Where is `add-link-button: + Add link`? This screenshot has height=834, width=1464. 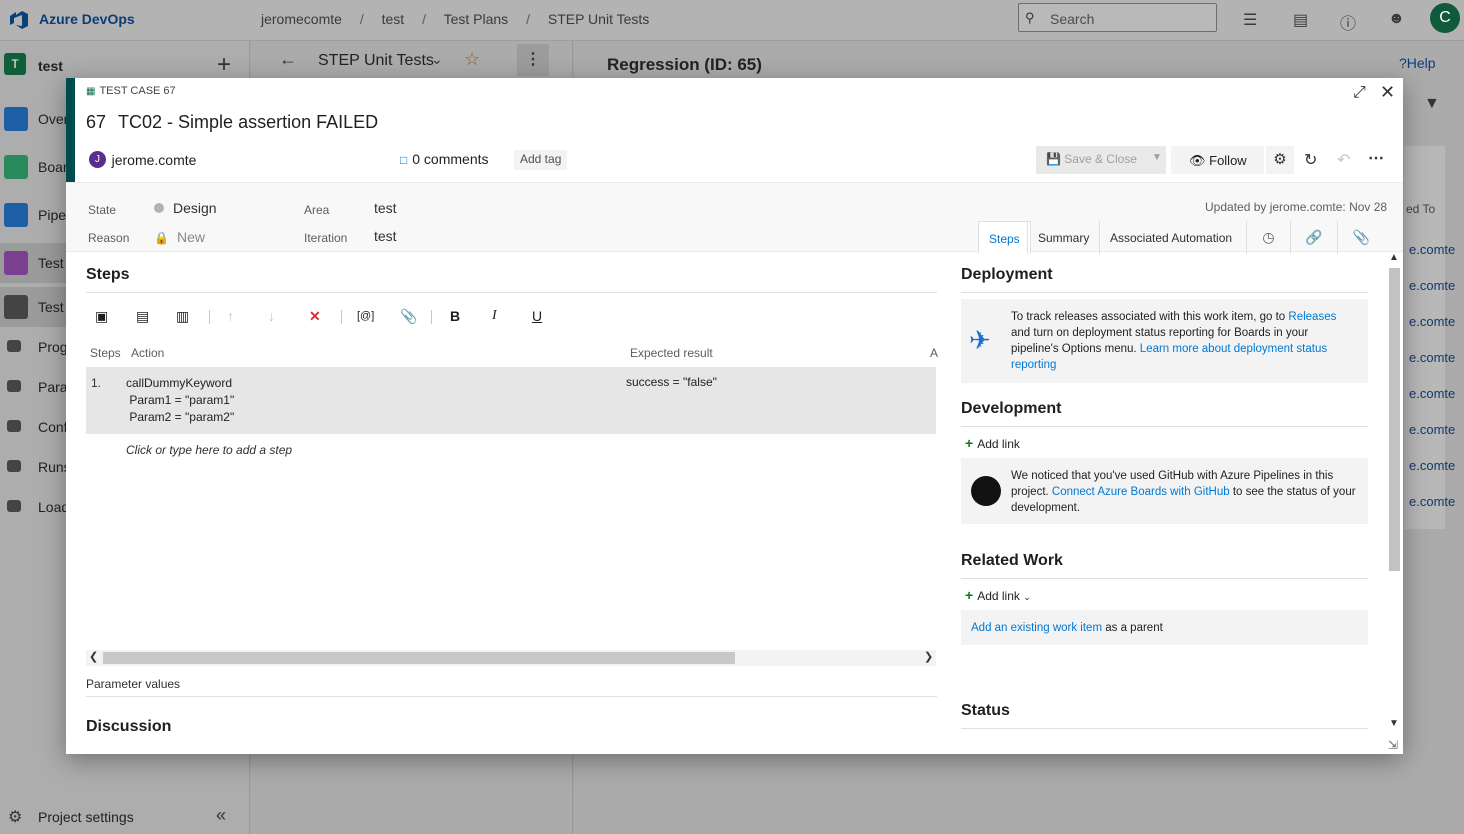 add-link-button: + Add link is located at coordinates (992, 443).